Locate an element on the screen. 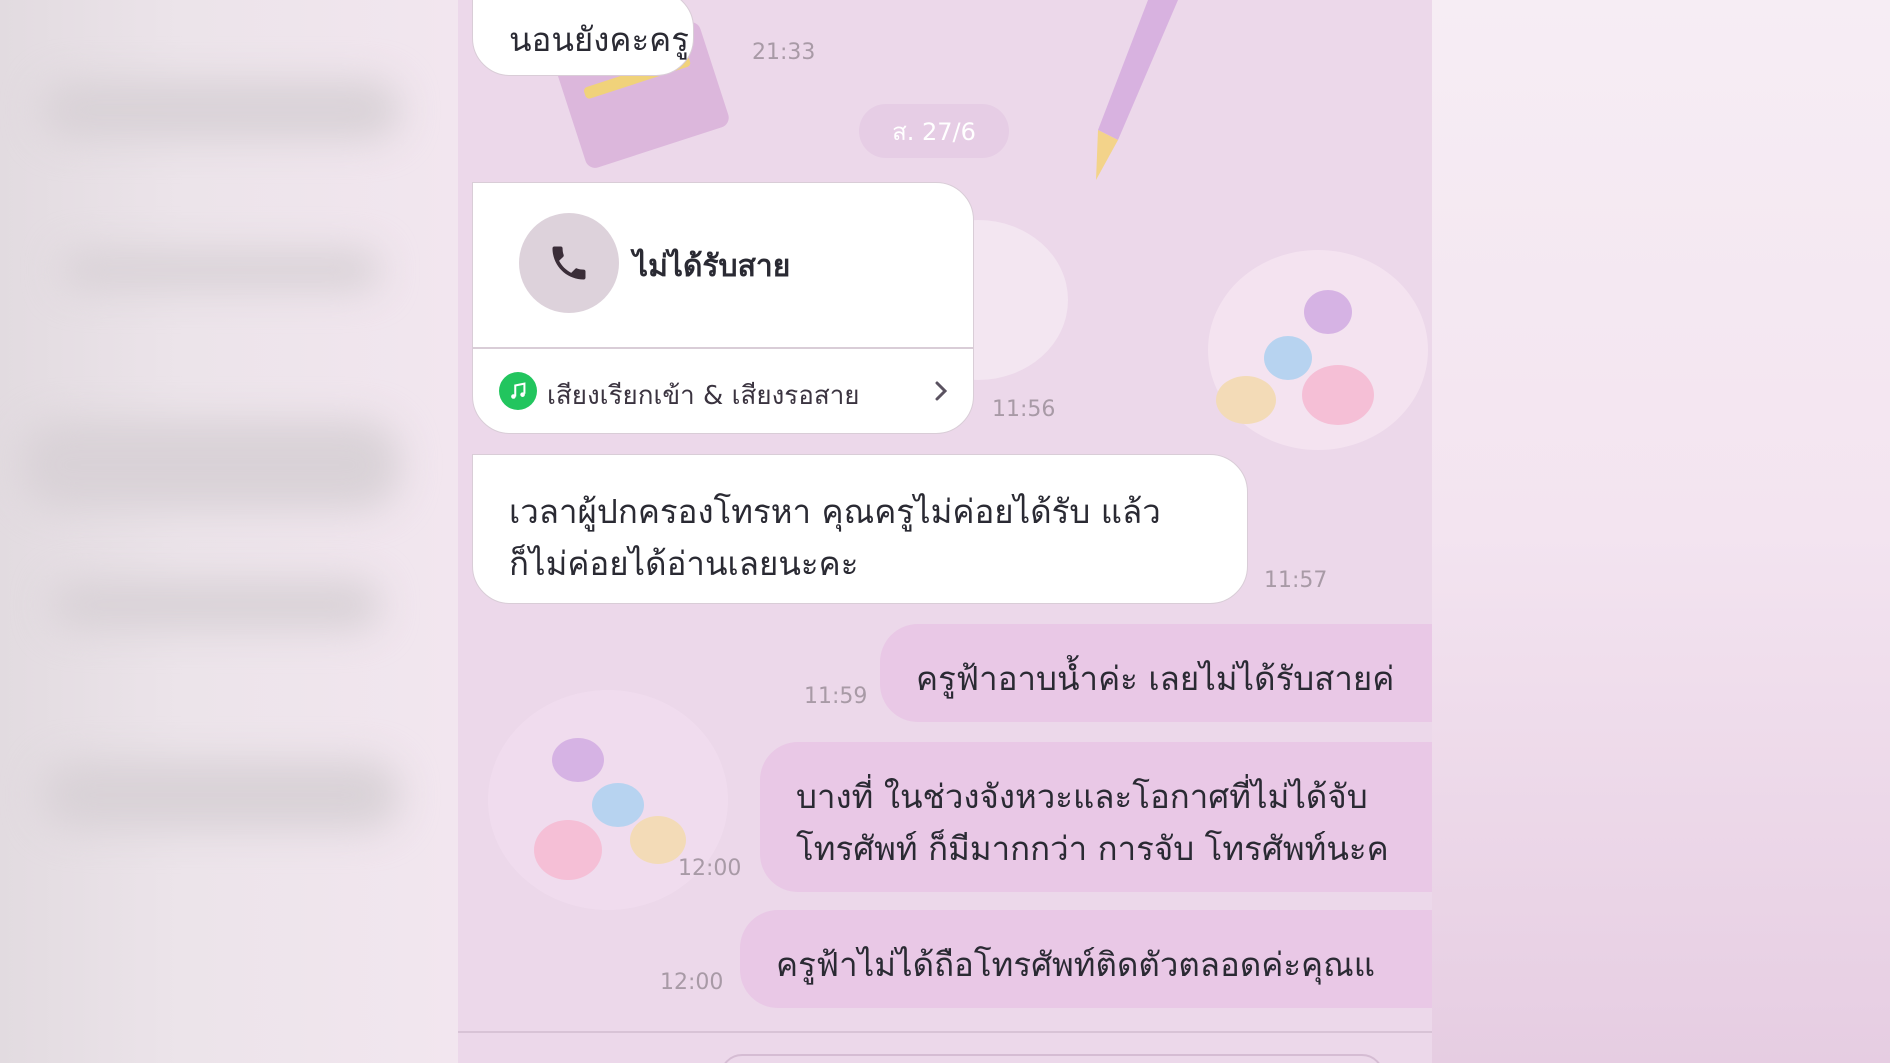 Image resolution: width=1890 pixels, height=1063 pixels. chat-bottom-divider is located at coordinates (945, 1032).